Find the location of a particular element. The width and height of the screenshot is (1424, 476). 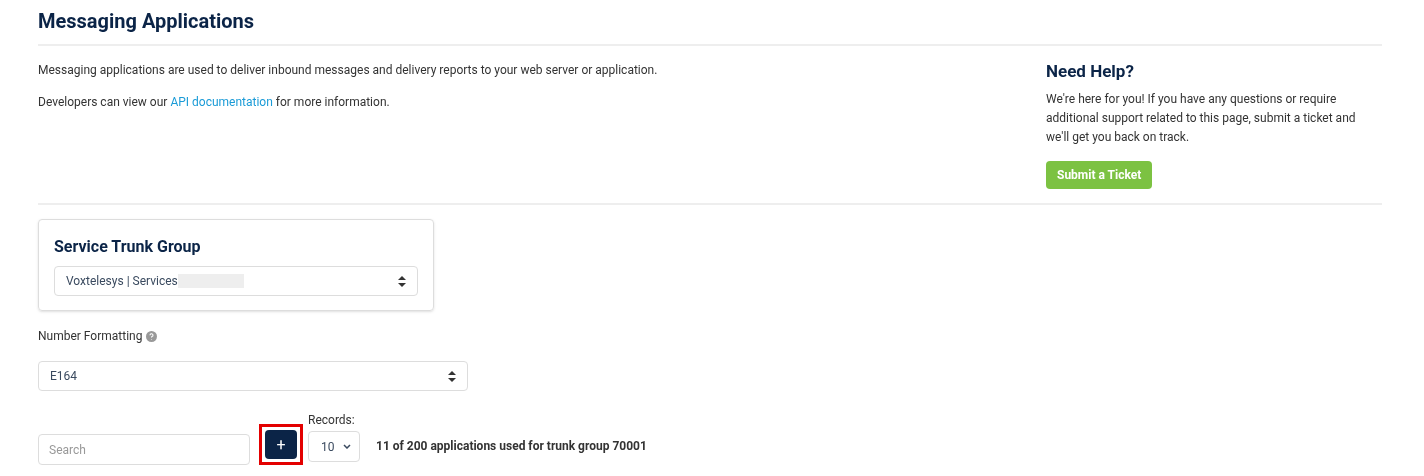

usage-text: 11 of 200 applications used for trunk group 70001 is located at coordinates (511, 446).